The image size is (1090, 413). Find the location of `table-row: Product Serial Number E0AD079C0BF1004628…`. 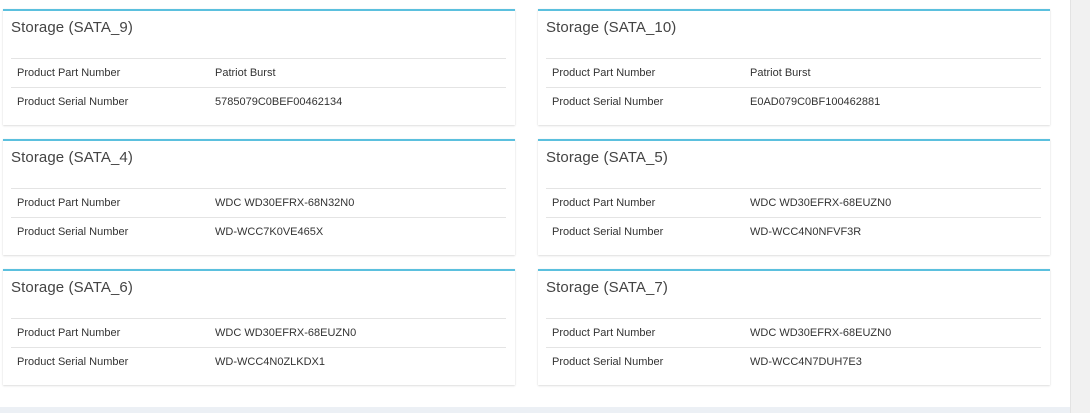

table-row: Product Serial Number E0AD079C0BF1004628… is located at coordinates (793, 102).